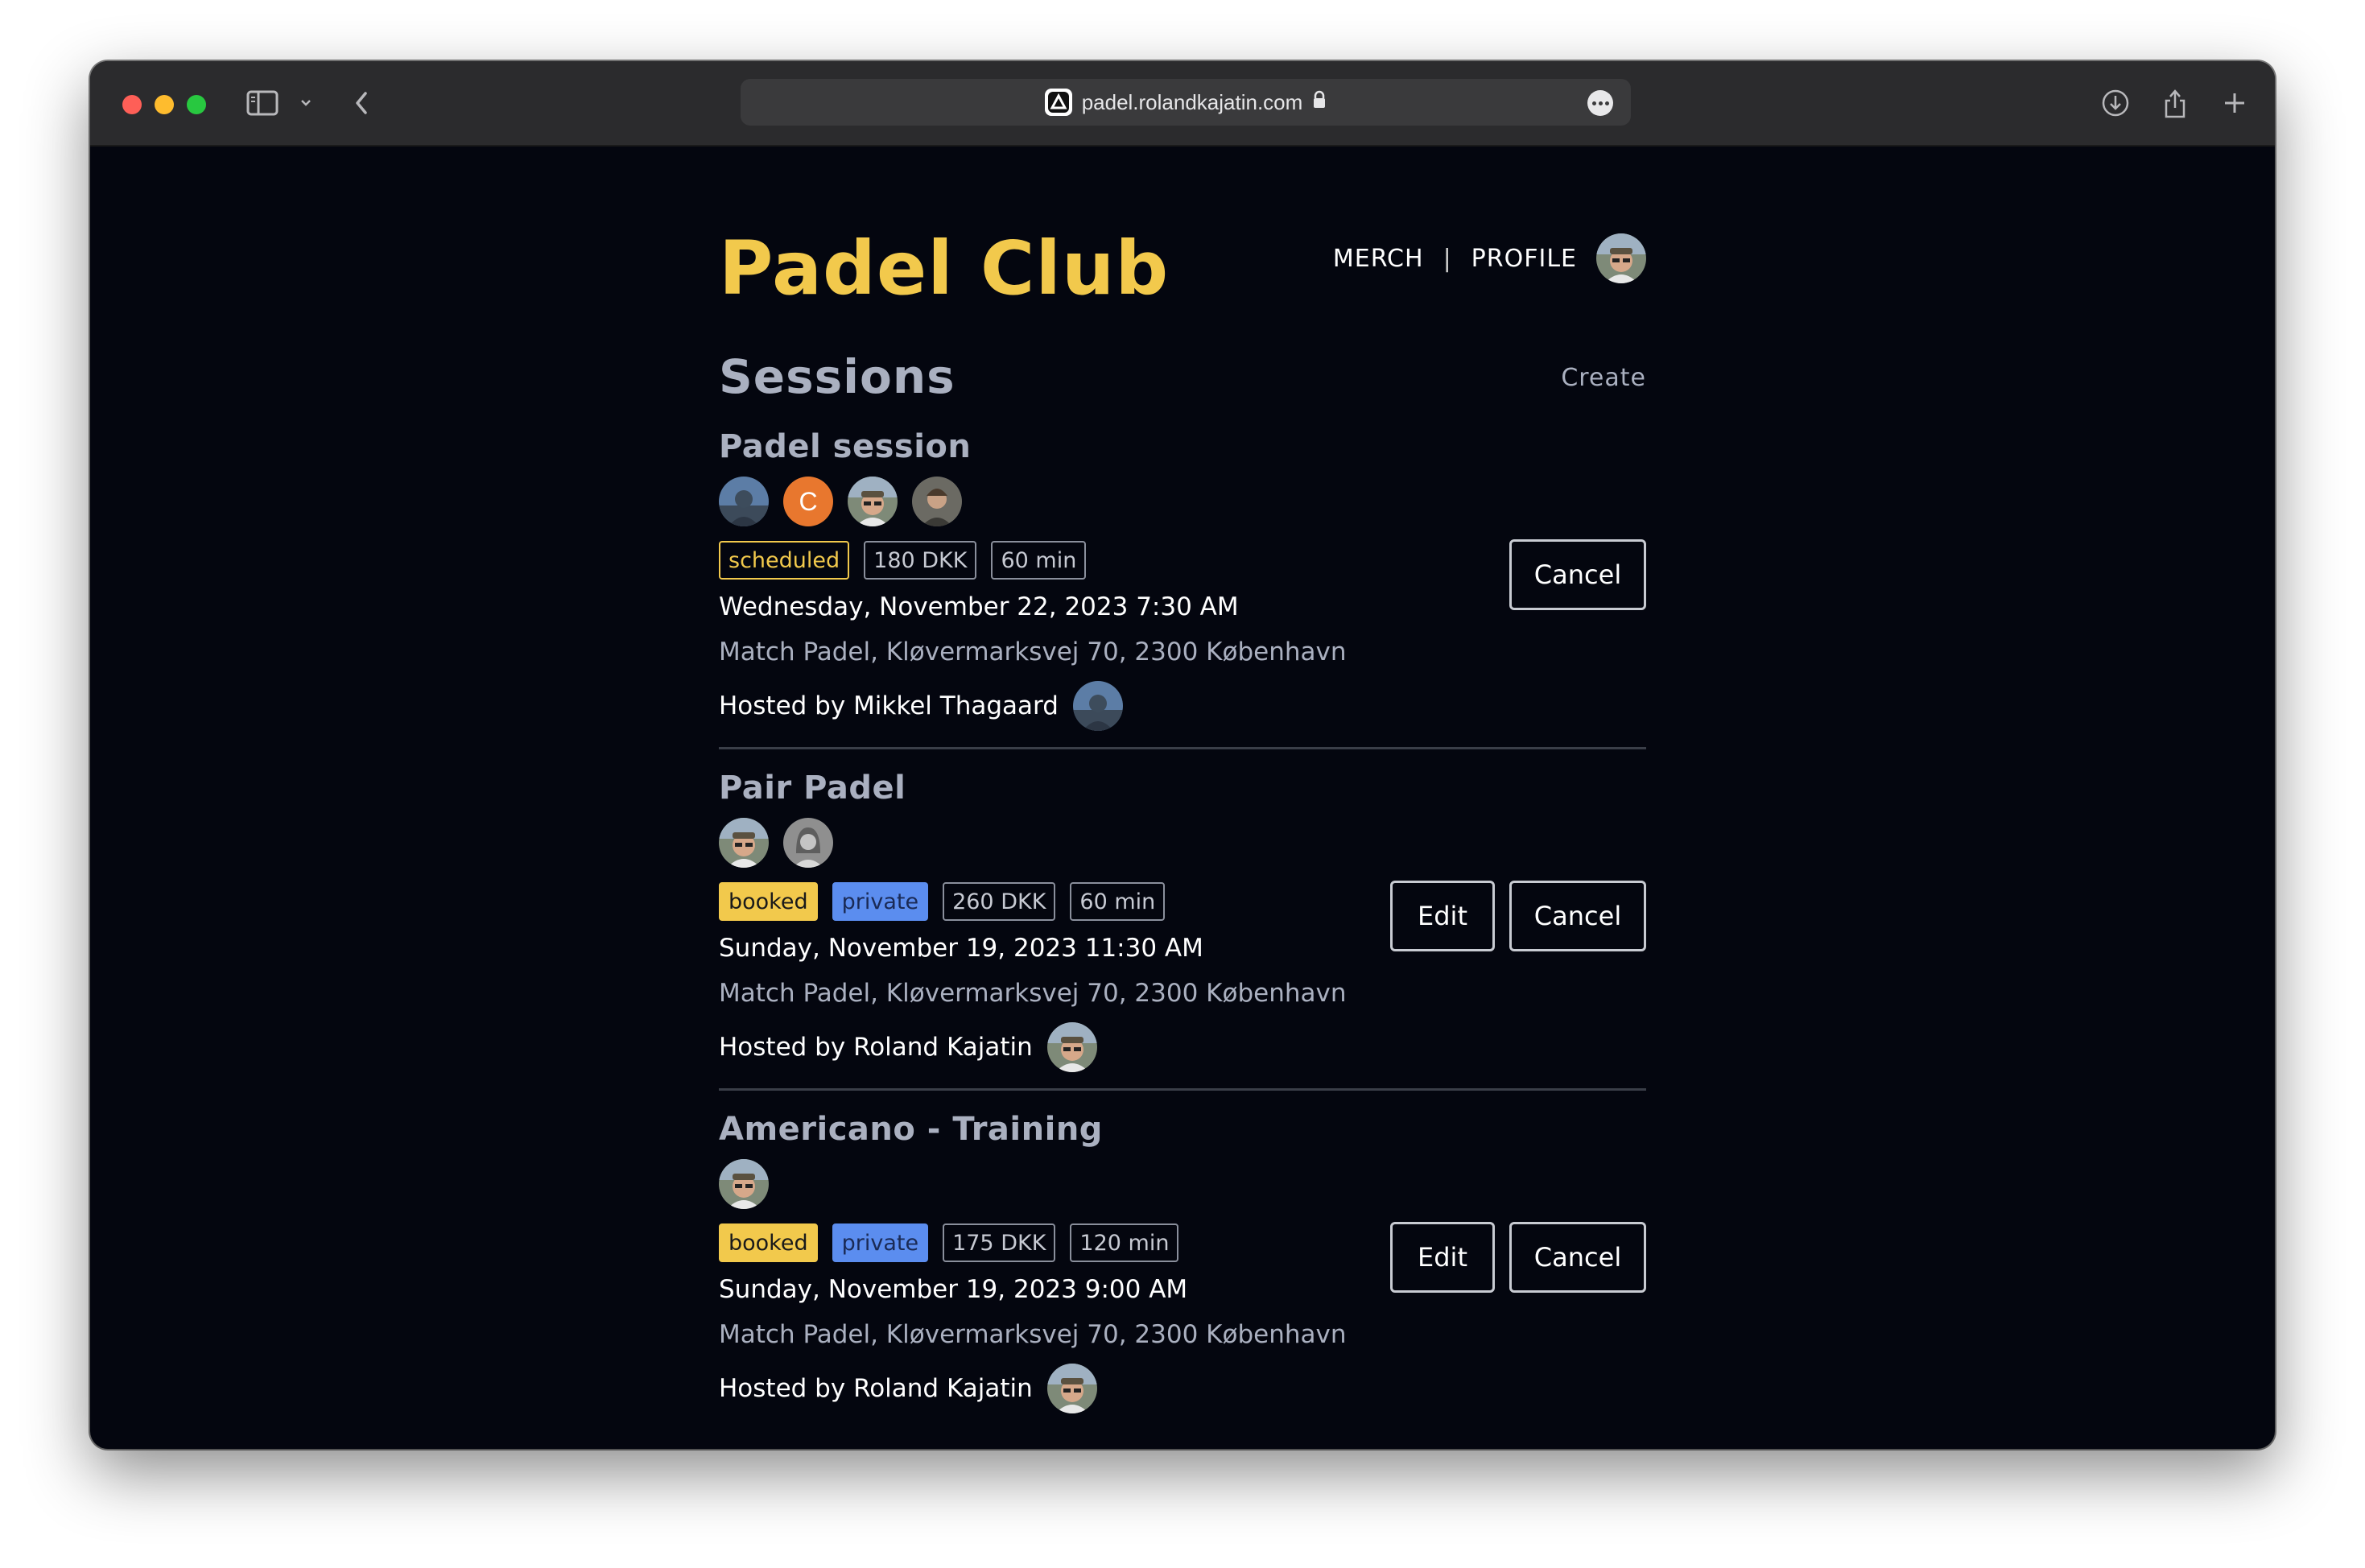 This screenshot has width=2365, height=1568. What do you see at coordinates (911, 1129) in the screenshot?
I see `session-title: Americano - Training` at bounding box center [911, 1129].